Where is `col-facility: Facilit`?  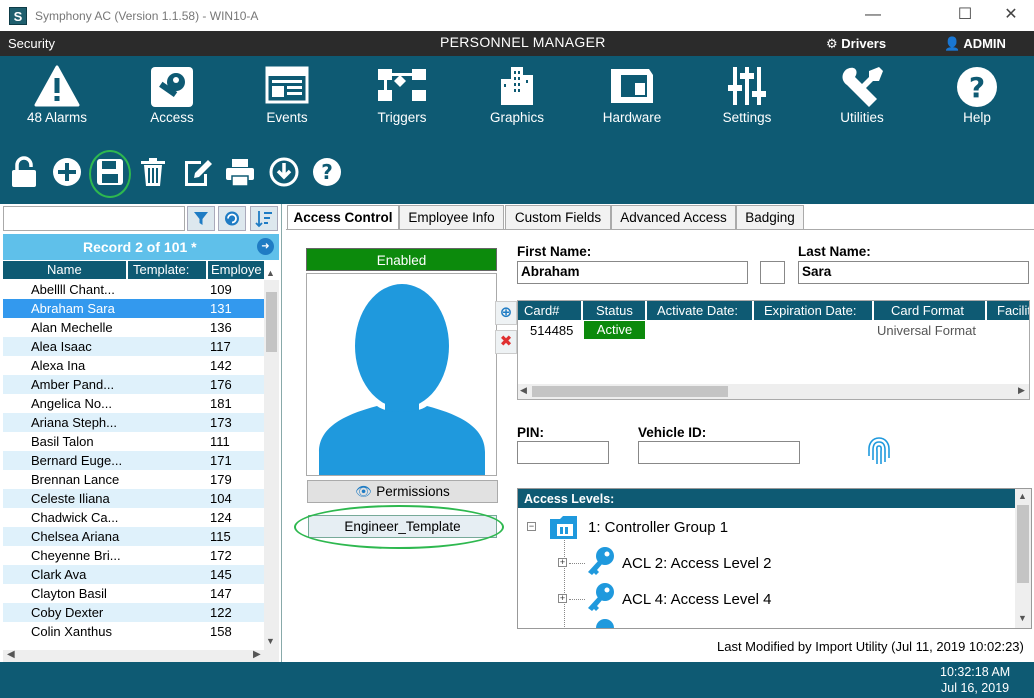
col-facility: Facilit is located at coordinates (1013, 310).